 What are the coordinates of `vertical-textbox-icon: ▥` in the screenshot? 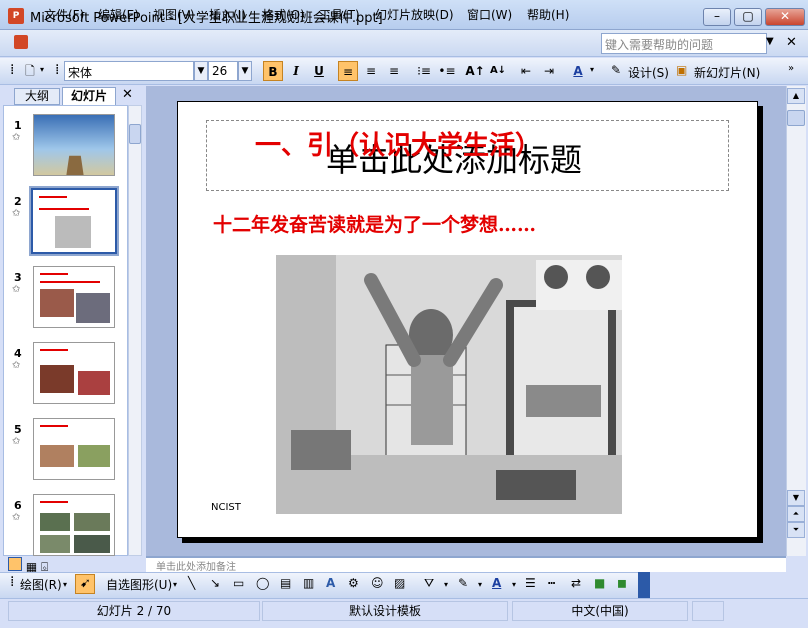 It's located at (308, 583).